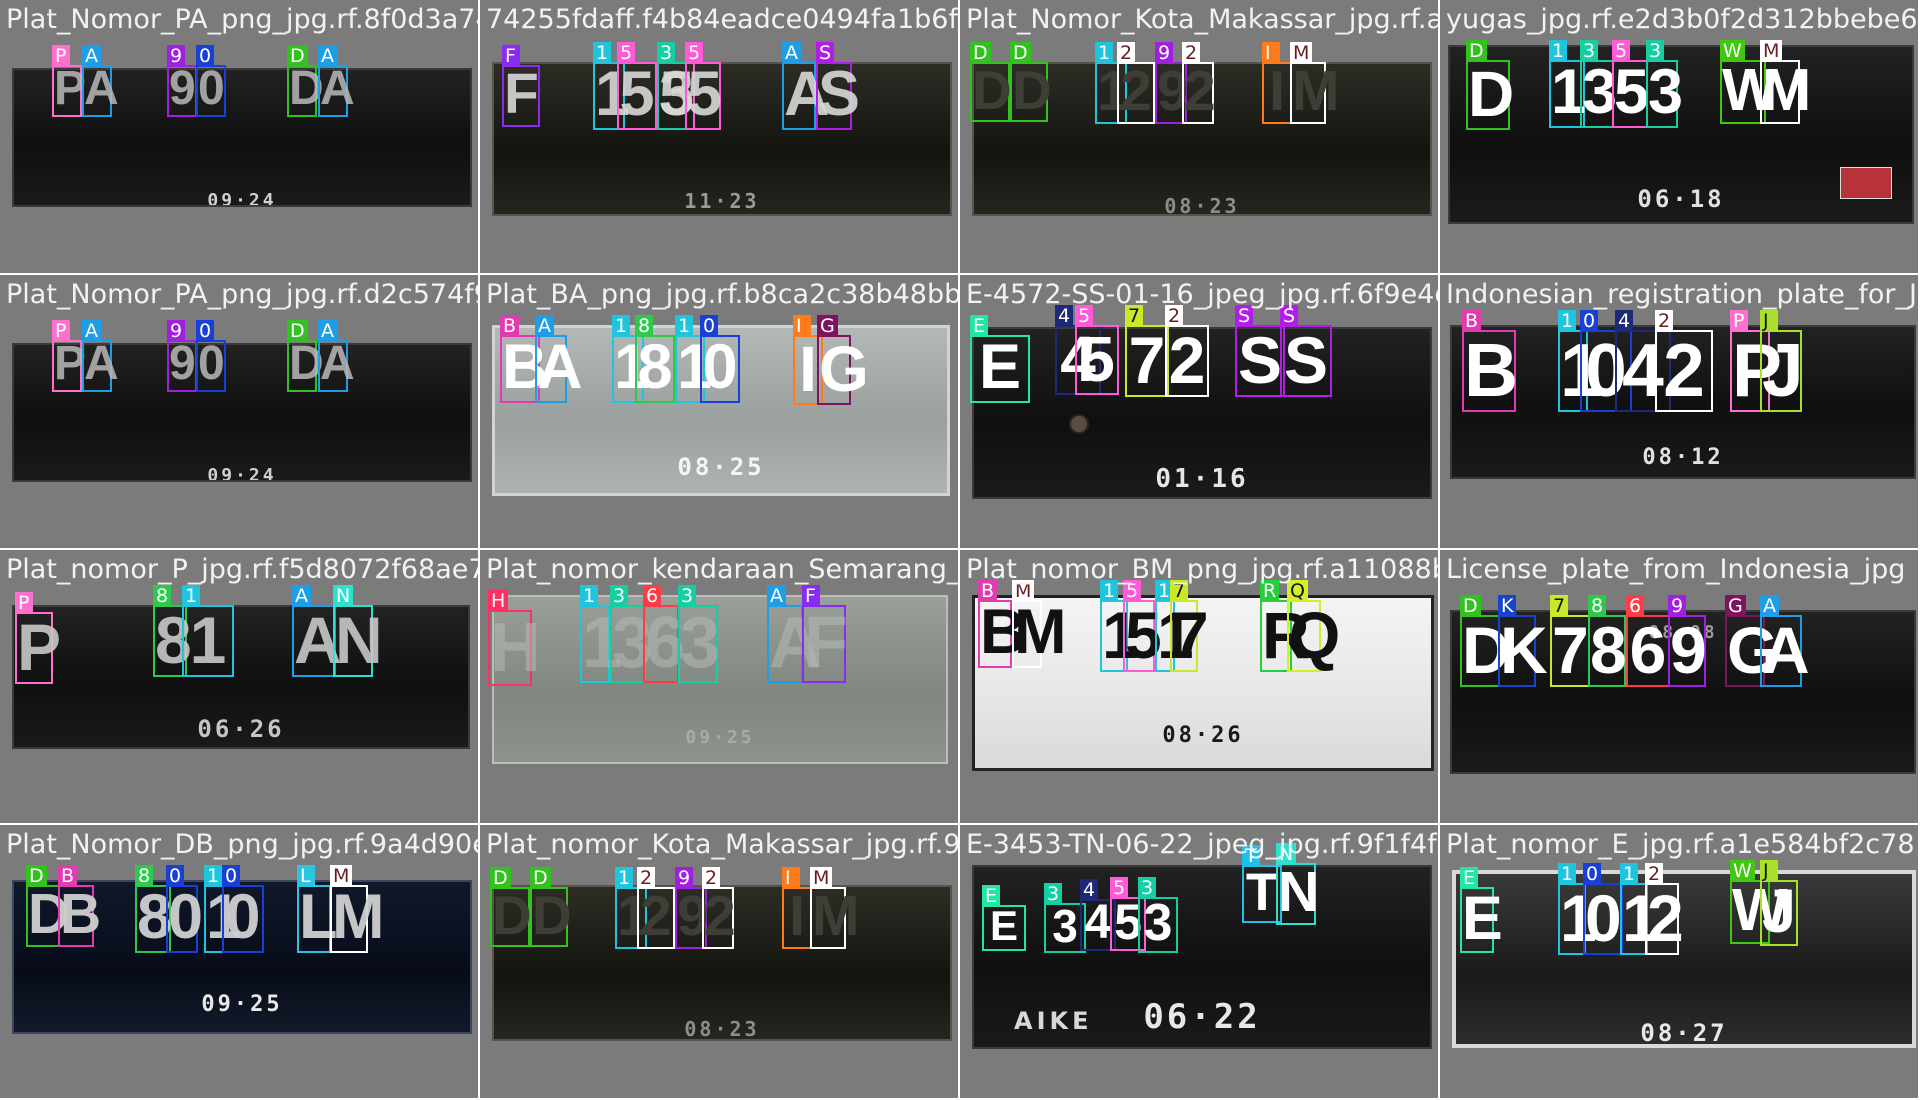 Image resolution: width=1920 pixels, height=1100 pixels. What do you see at coordinates (1507, 606) in the screenshot?
I see `class-label: K` at bounding box center [1507, 606].